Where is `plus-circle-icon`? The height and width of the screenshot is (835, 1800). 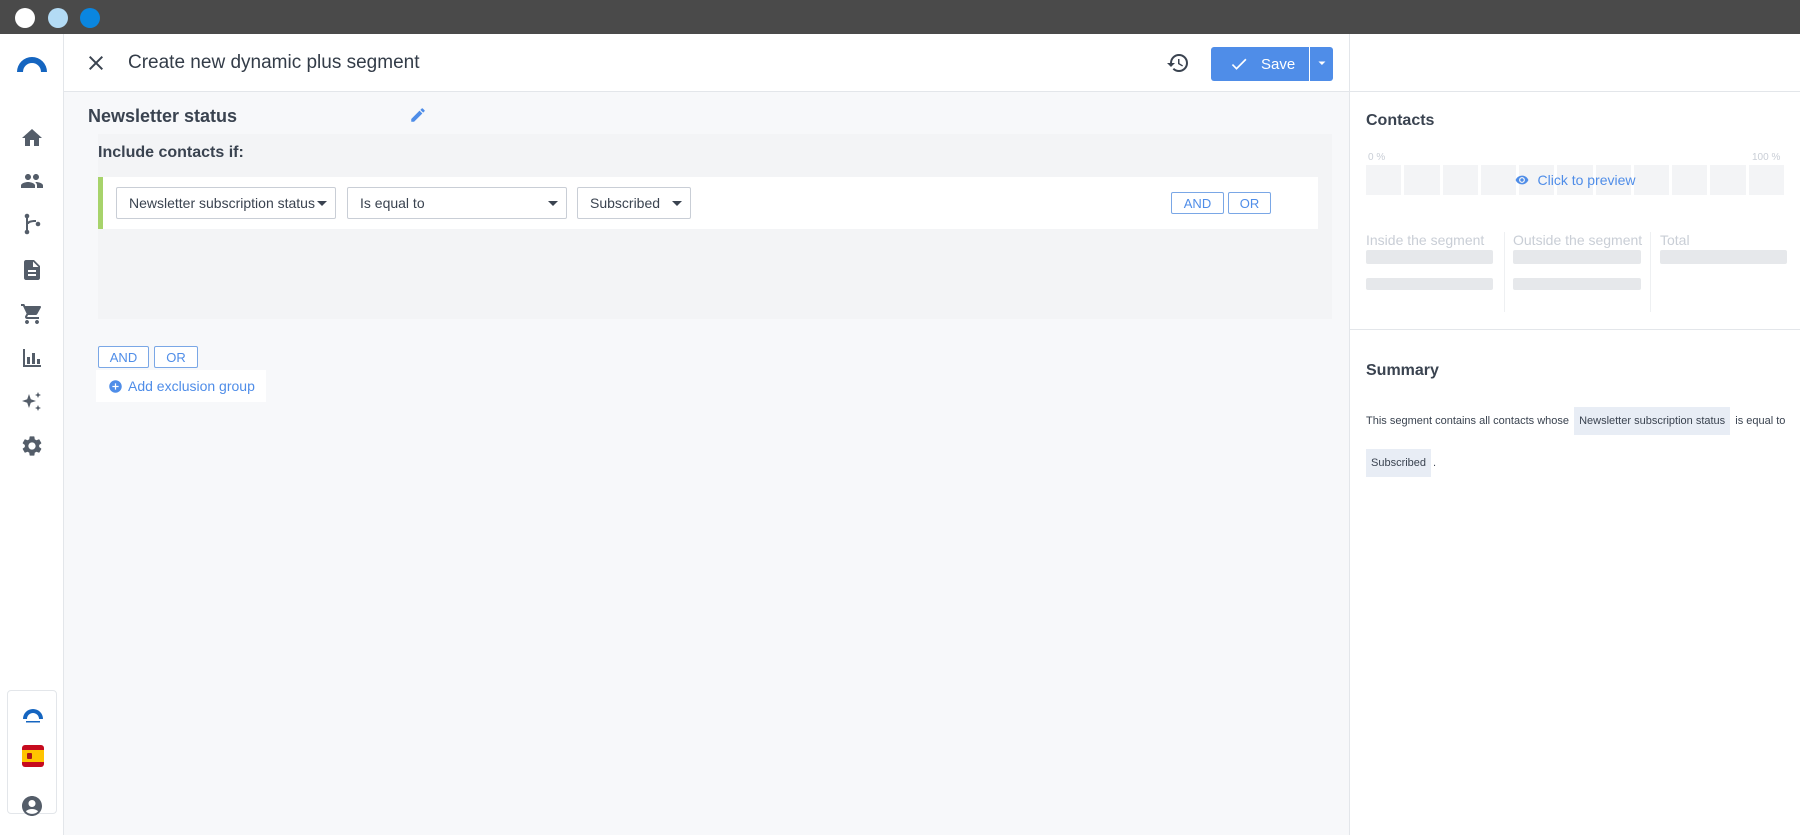 plus-circle-icon is located at coordinates (115, 386).